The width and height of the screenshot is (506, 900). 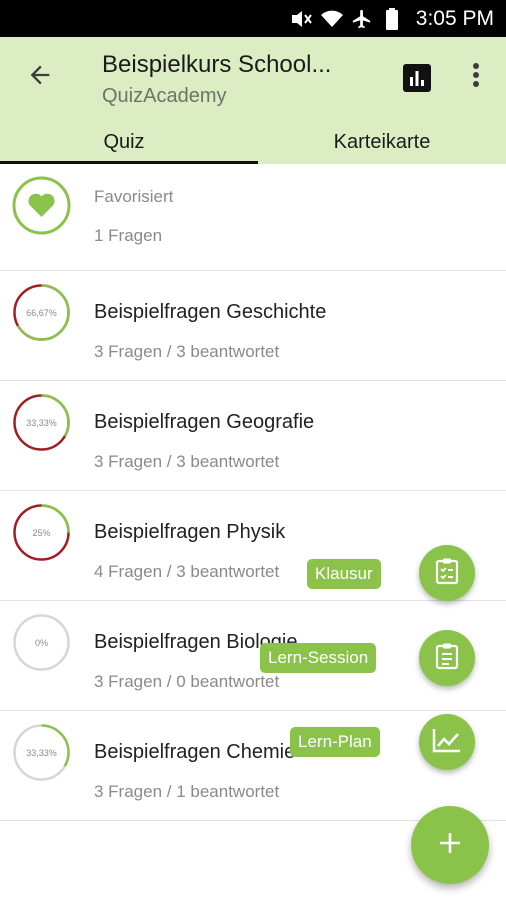 I want to click on statistics-button, so click(x=417, y=78).